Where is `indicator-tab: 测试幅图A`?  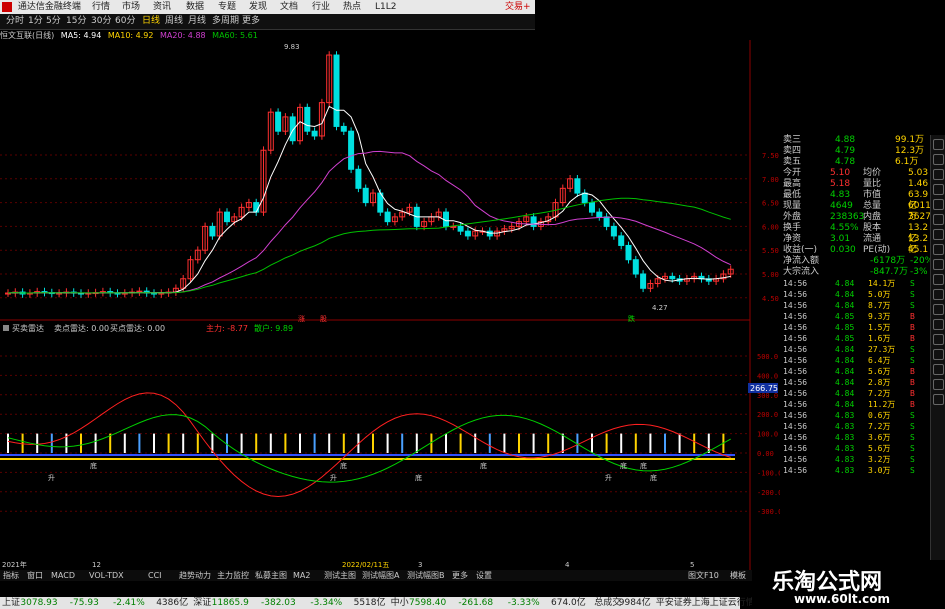 indicator-tab: 测试幅图A is located at coordinates (380, 575).